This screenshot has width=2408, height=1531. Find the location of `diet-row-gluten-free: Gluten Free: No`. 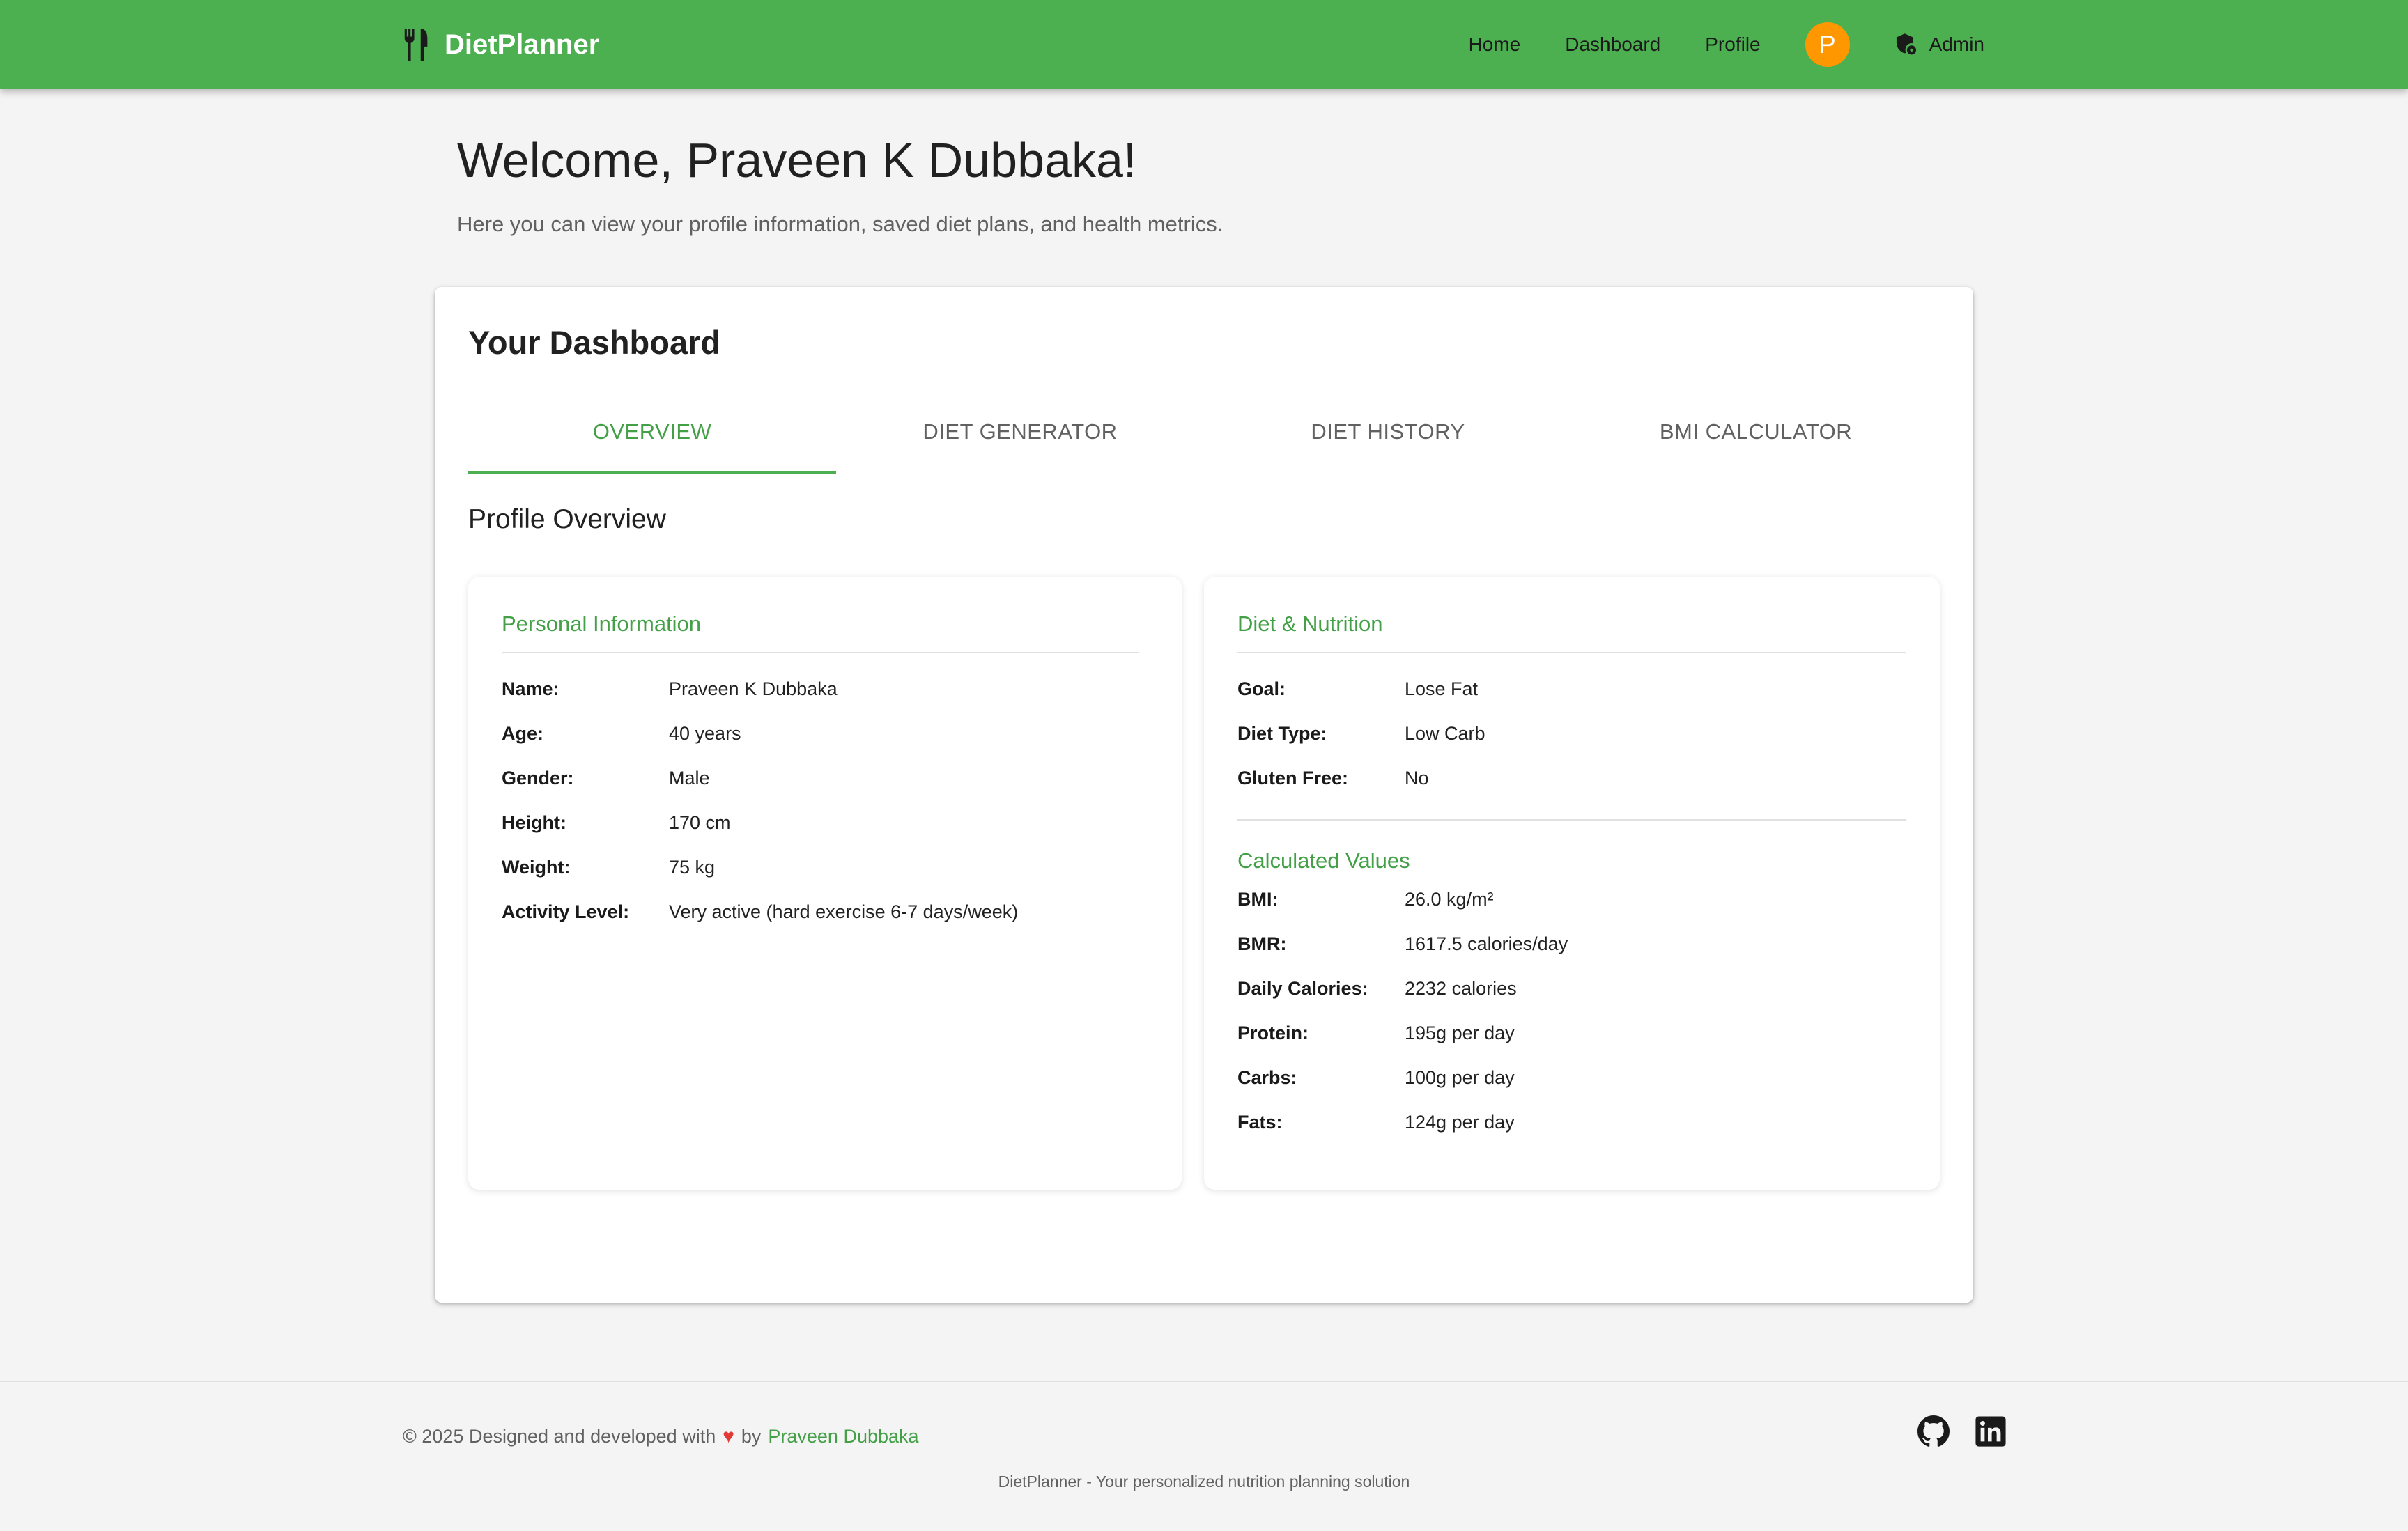

diet-row-gluten-free: Gluten Free: No is located at coordinates (1361, 790).